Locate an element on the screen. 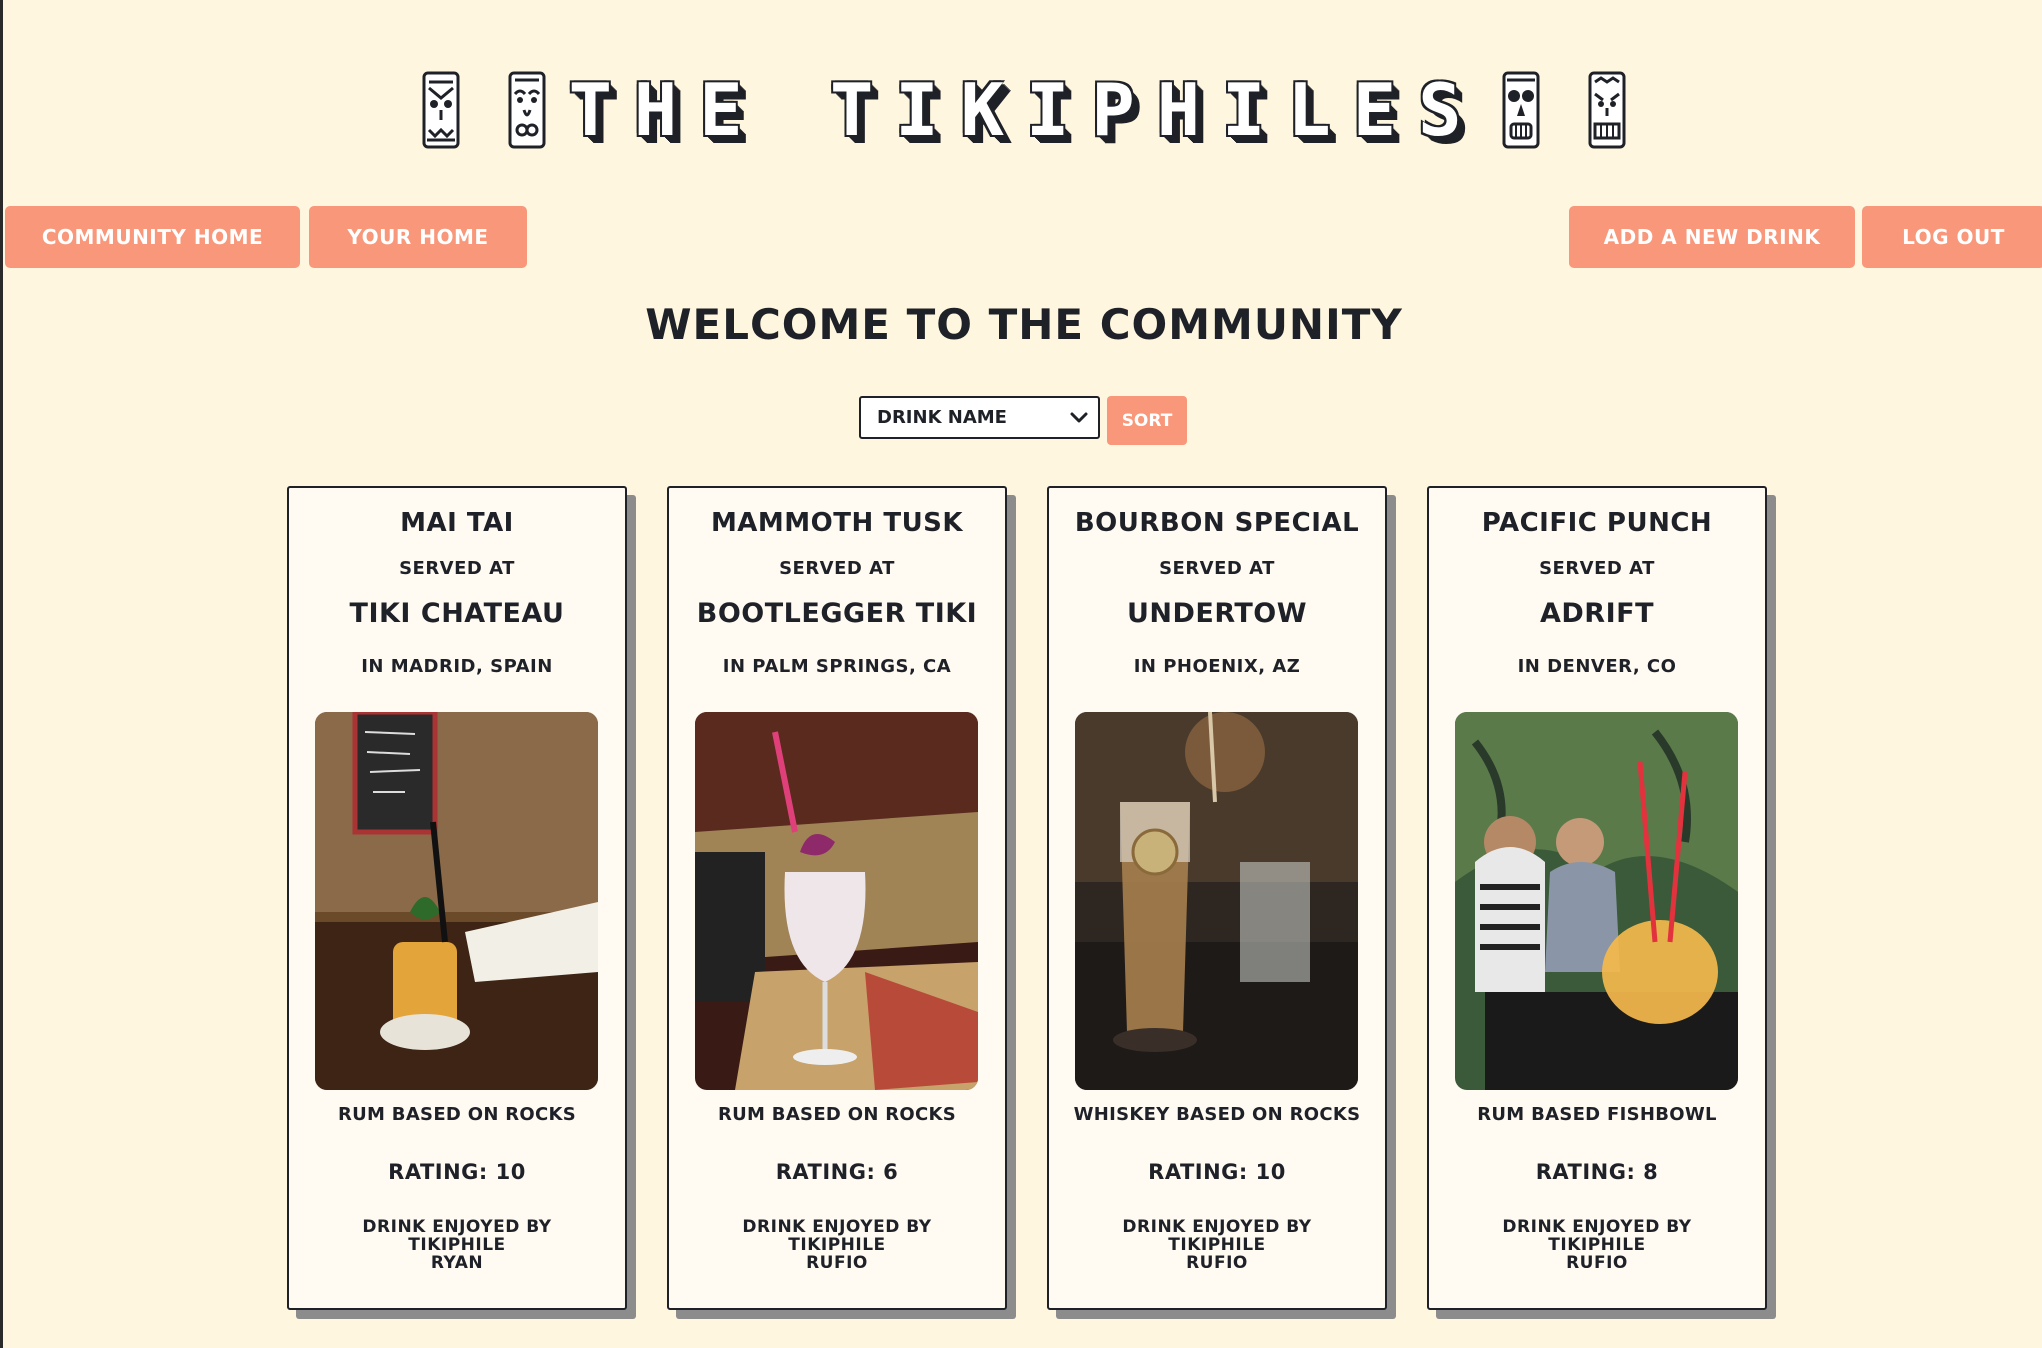  venue-name: Tiki Chateau is located at coordinates (457, 613).